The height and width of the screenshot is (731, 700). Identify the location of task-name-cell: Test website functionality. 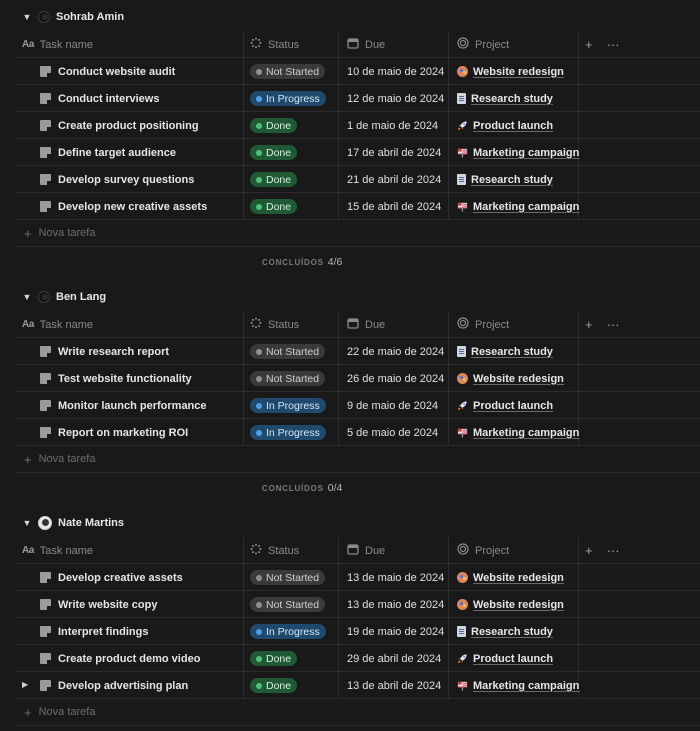
(130, 378).